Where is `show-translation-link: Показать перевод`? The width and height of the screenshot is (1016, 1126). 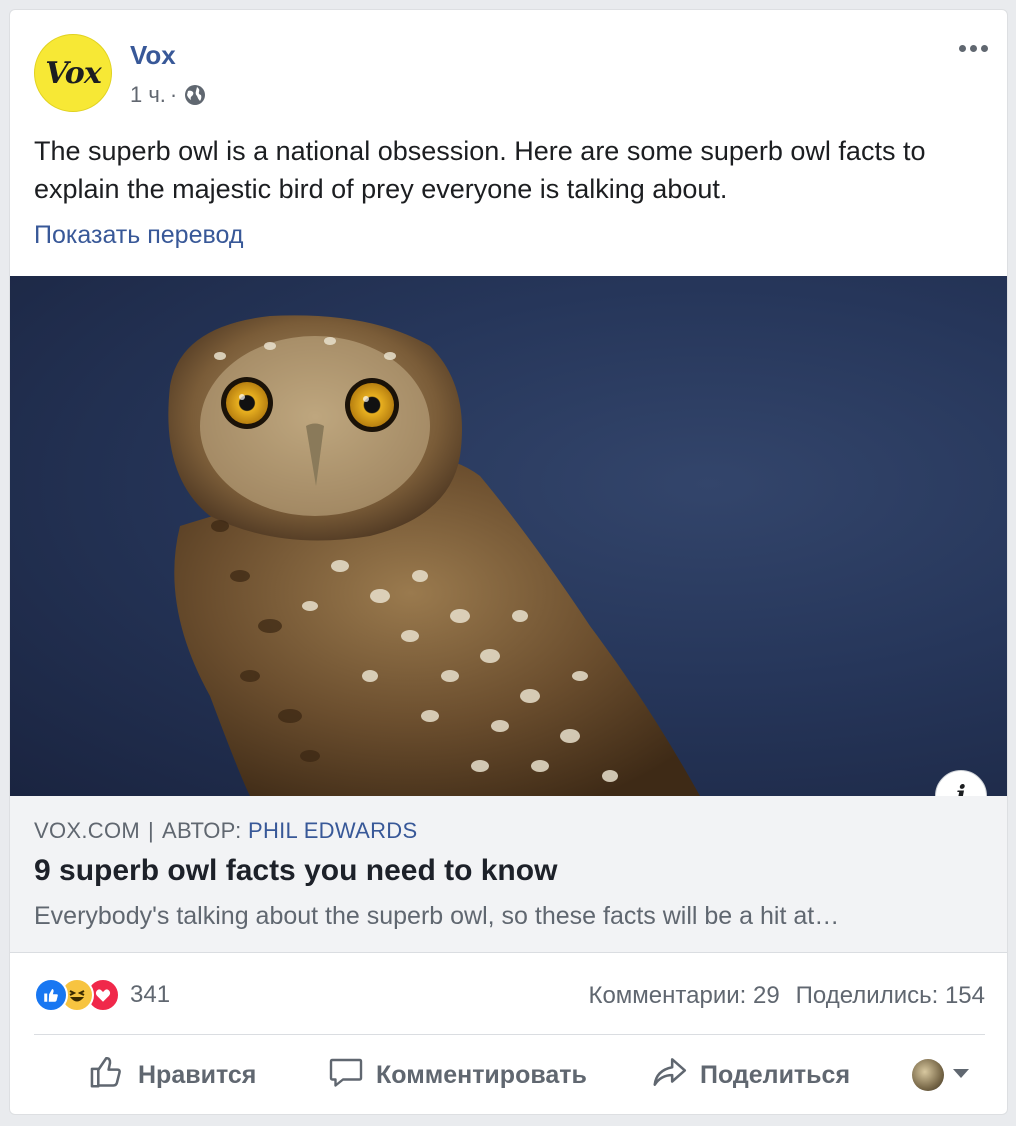
show-translation-link: Показать перевод is located at coordinates (138, 235).